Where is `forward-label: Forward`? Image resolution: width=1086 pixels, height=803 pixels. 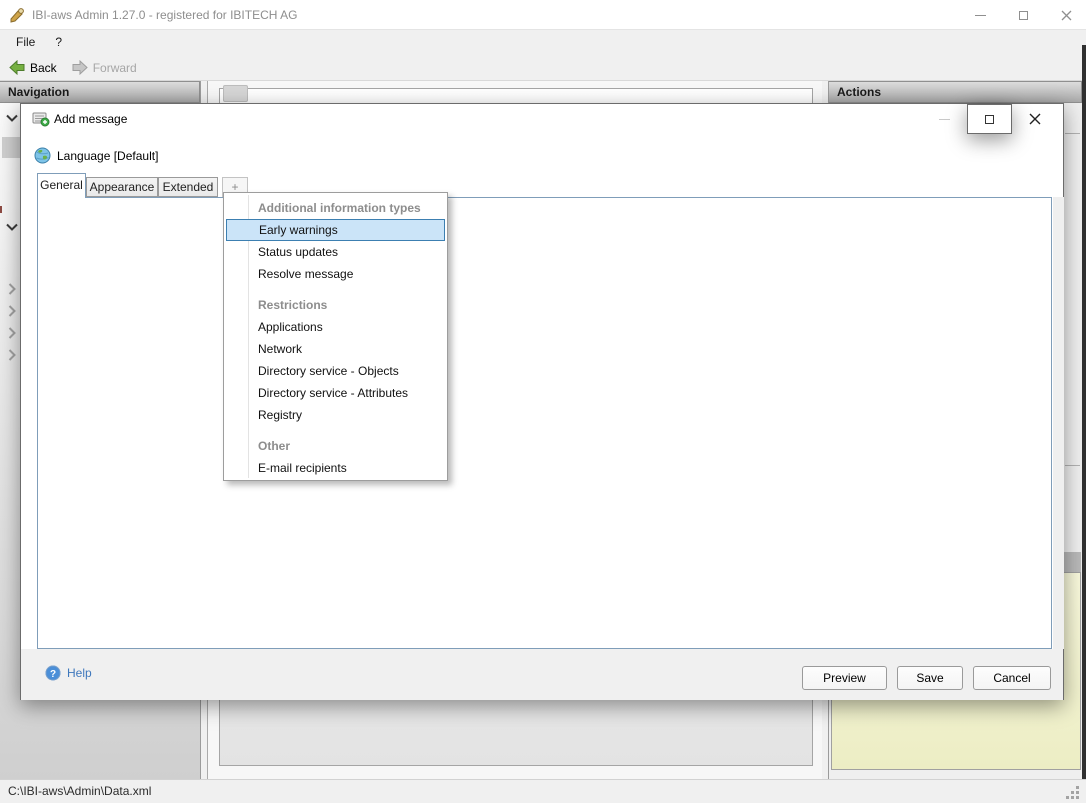 forward-label: Forward is located at coordinates (114, 67).